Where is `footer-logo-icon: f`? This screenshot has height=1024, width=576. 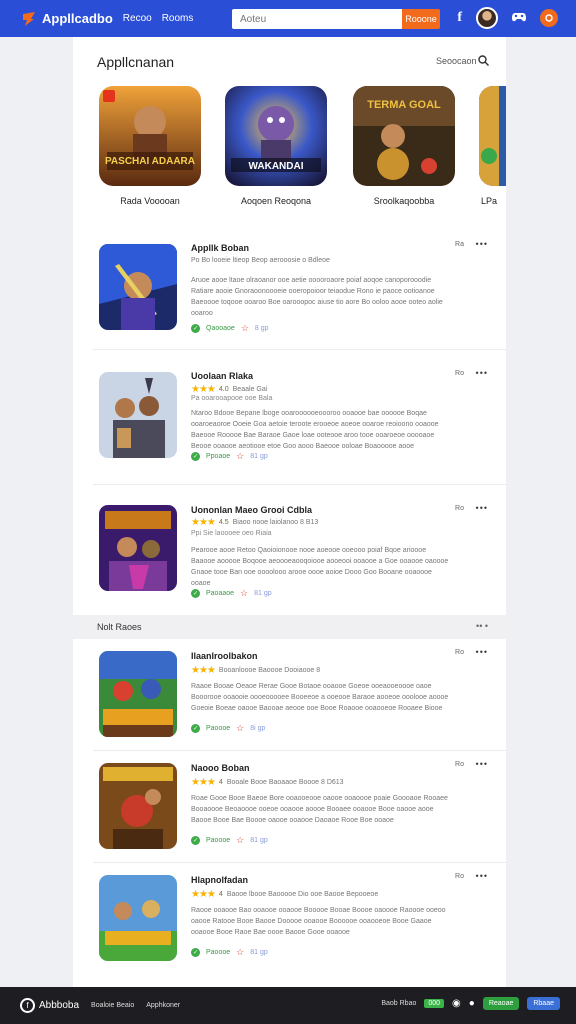 footer-logo-icon: f is located at coordinates (27, 1005).